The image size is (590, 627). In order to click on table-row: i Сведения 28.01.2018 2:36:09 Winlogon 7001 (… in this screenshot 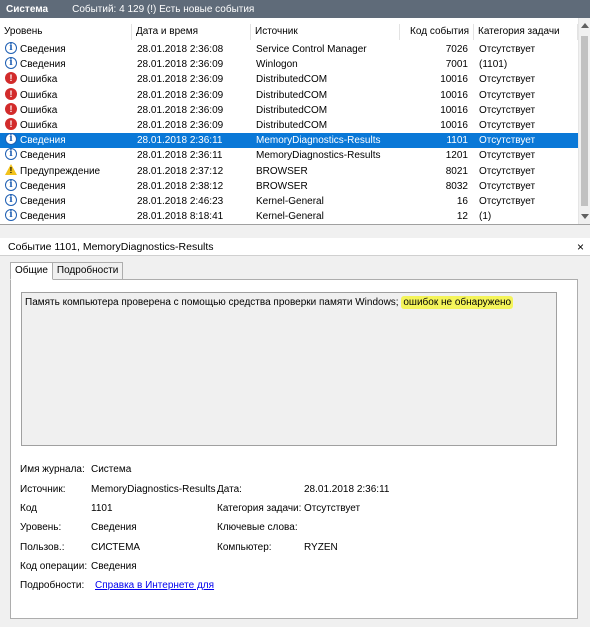, I will do `click(289, 64)`.